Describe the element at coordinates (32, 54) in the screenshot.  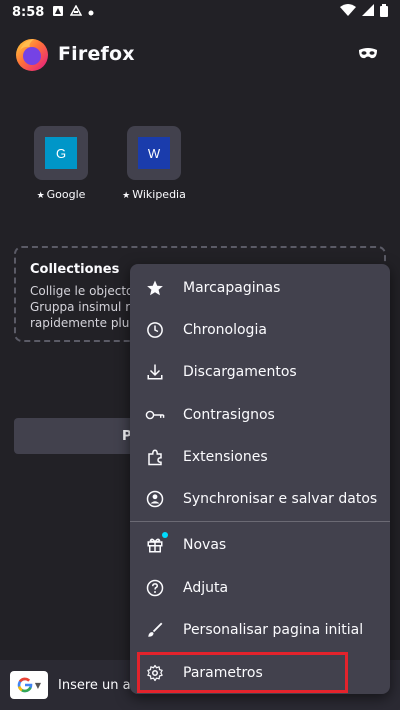
I see `firefox-logo-icon` at that location.